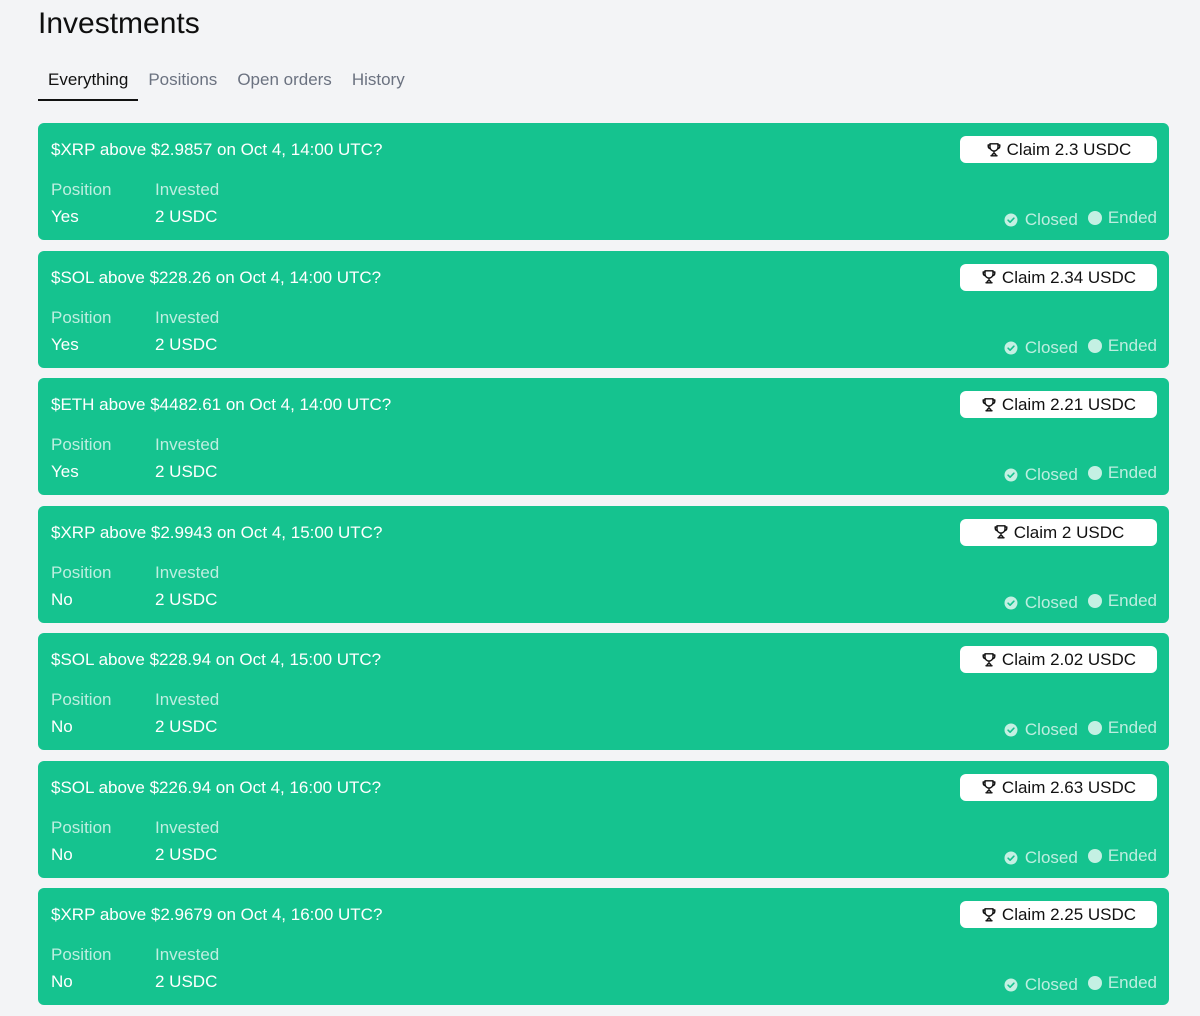 The height and width of the screenshot is (1016, 1200). I want to click on claim-button: Claim 2.34 USDC, so click(1058, 277).